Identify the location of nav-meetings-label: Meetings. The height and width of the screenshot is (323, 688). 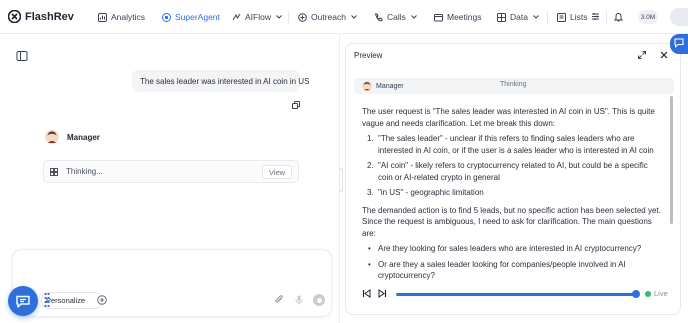
(464, 17).